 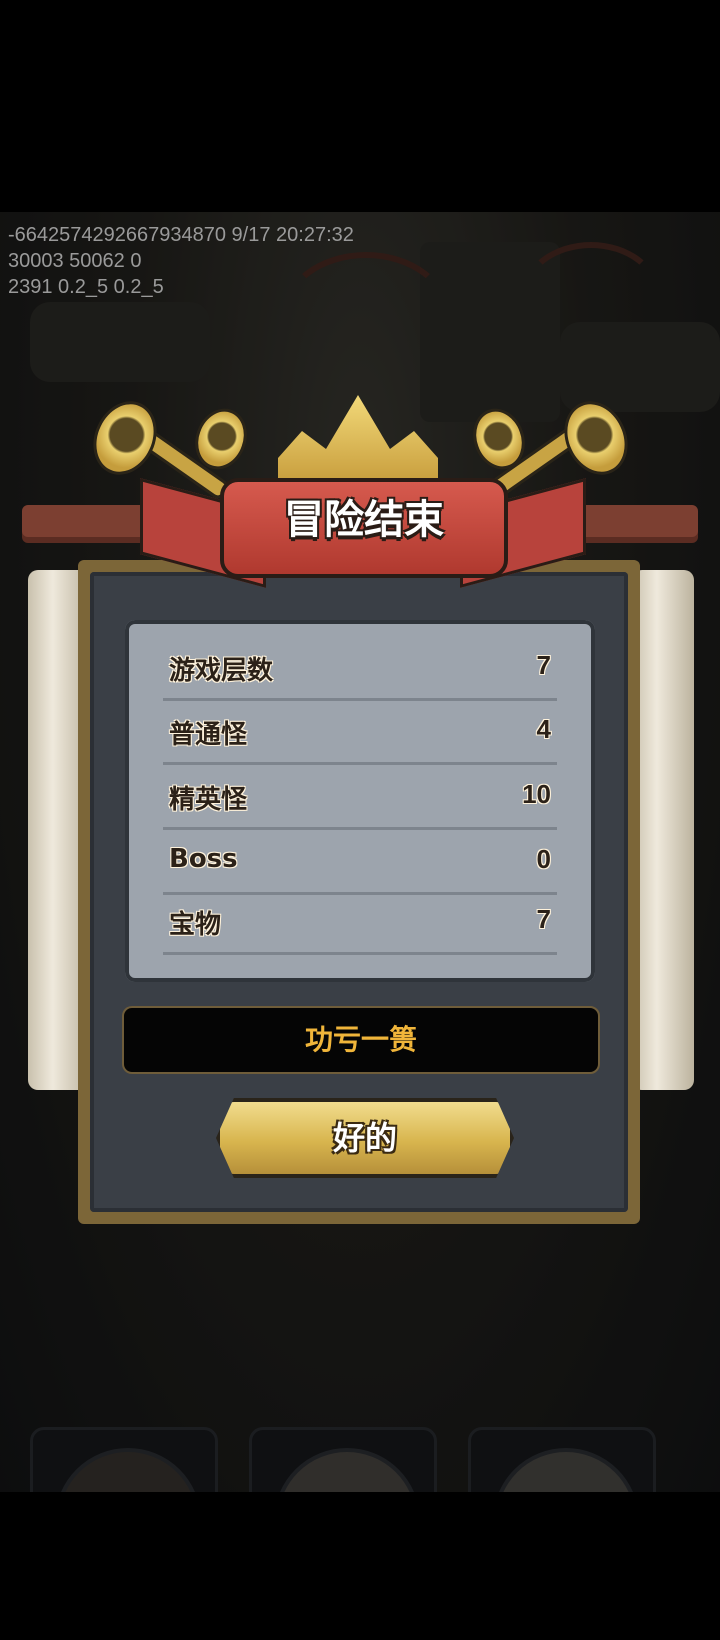 I want to click on stat-label: Boss, so click(x=203, y=859).